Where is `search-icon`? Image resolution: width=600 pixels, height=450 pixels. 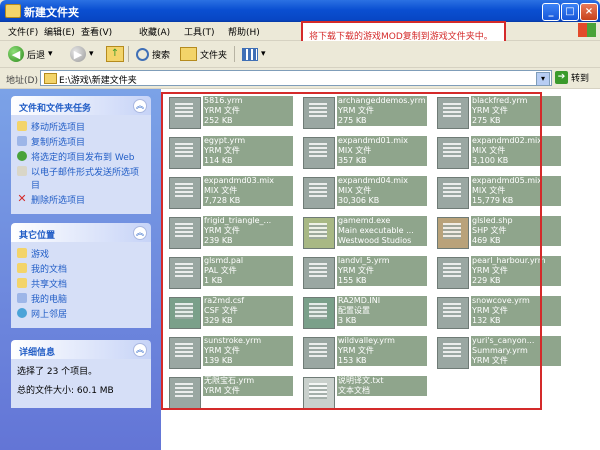 search-icon is located at coordinates (142, 54).